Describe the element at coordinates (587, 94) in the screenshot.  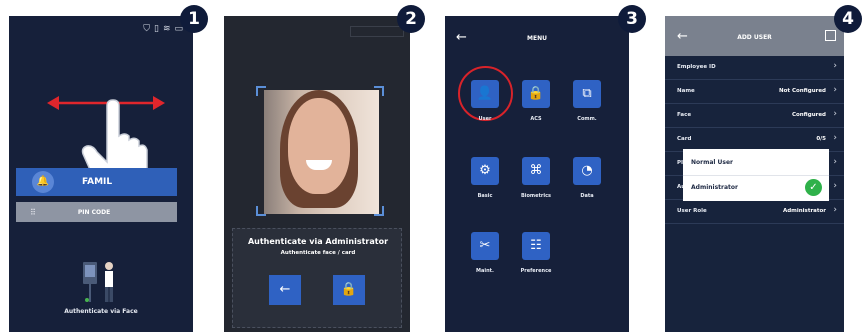
I see `network-icon: ⧉` at that location.